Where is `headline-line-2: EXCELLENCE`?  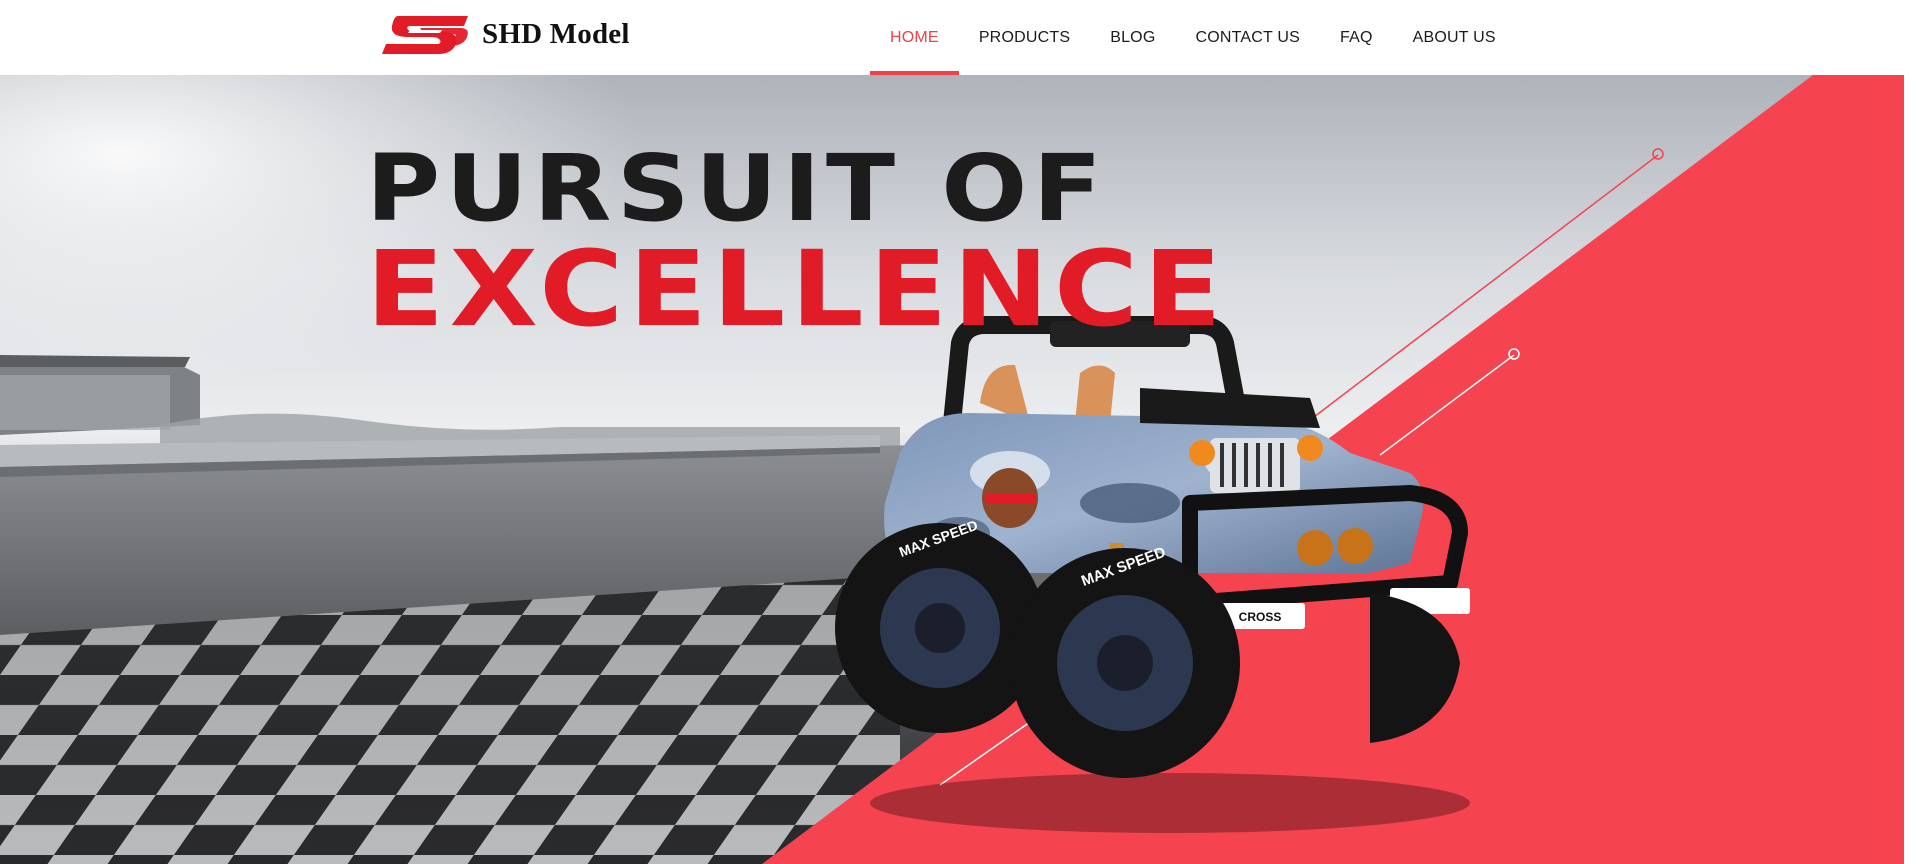
headline-line-2: EXCELLENCE is located at coordinates (797, 289).